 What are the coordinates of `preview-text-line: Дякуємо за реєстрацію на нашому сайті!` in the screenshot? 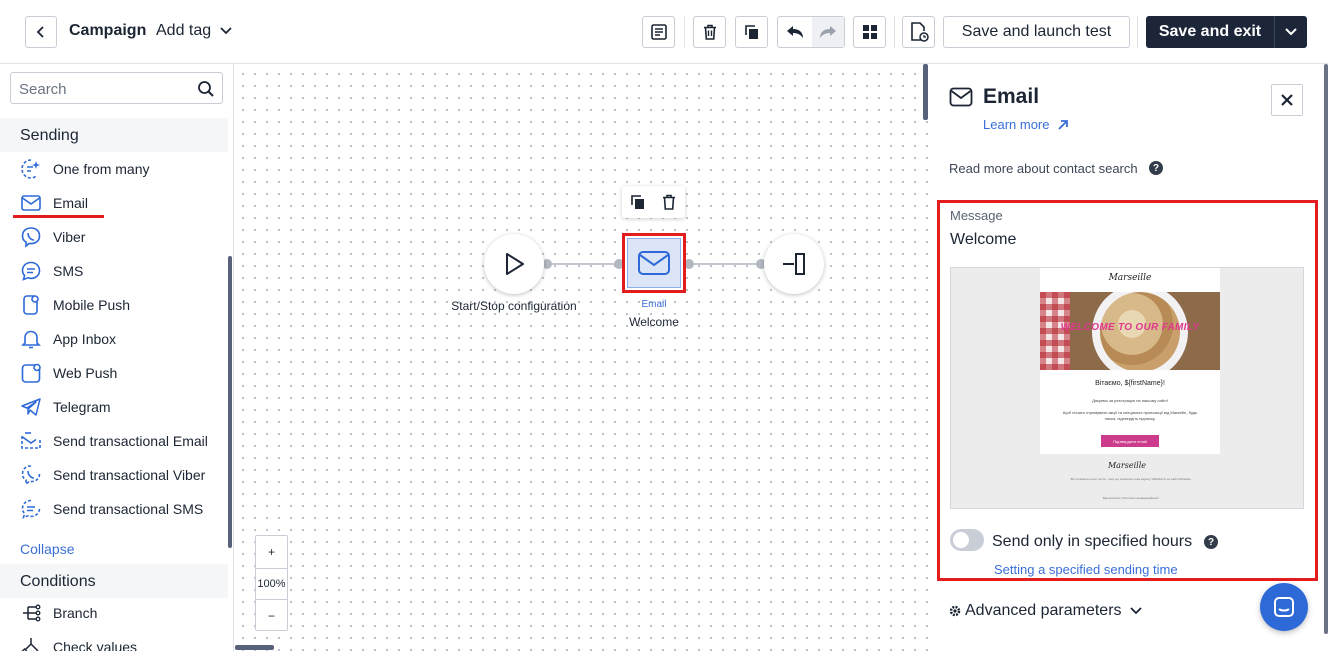 It's located at (1130, 400).